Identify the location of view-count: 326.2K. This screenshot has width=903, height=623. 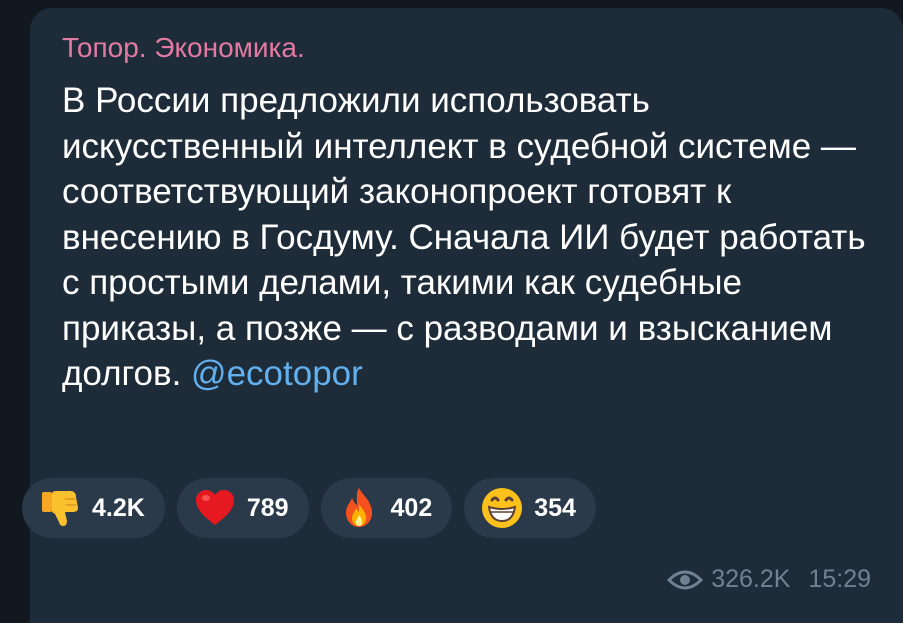
(751, 579).